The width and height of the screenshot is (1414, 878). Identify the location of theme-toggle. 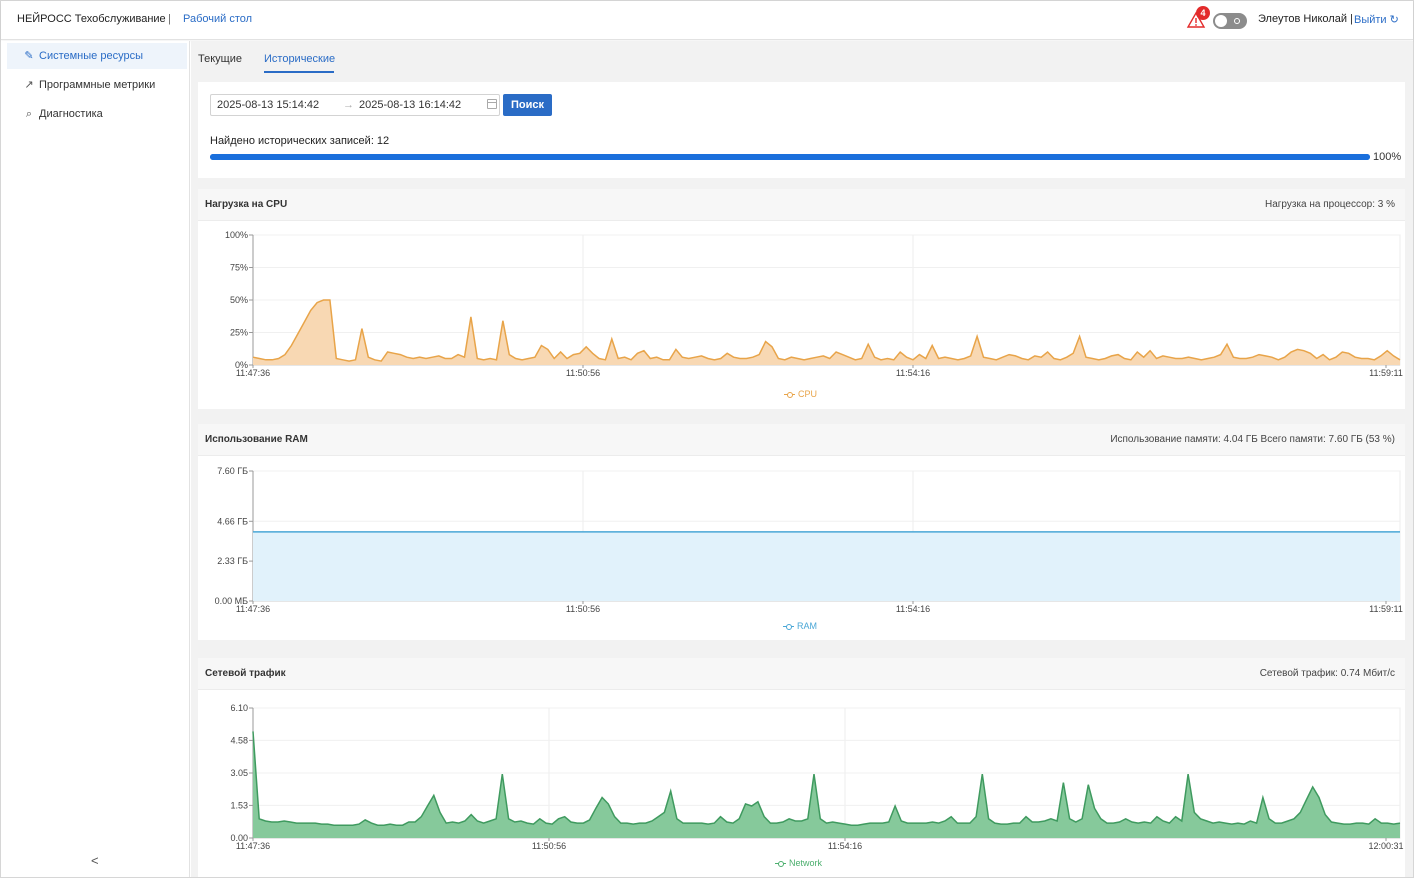
(1230, 21).